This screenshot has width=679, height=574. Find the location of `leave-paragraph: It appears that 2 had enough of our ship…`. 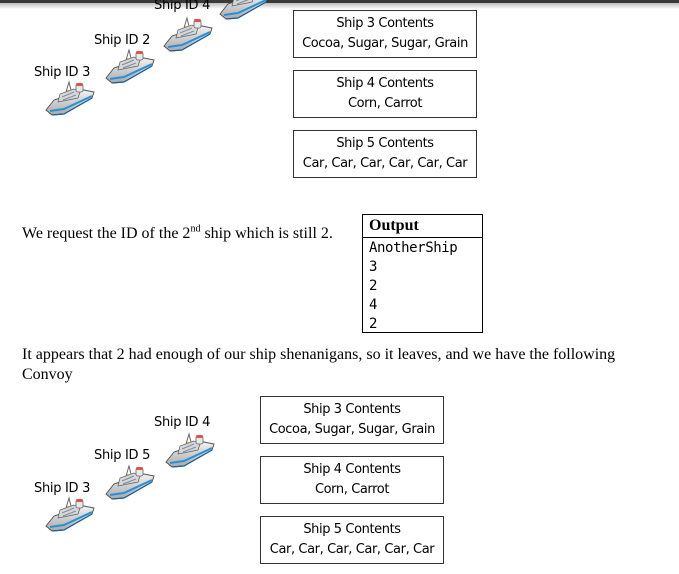

leave-paragraph: It appears that 2 had enough of our ship… is located at coordinates (347, 365).